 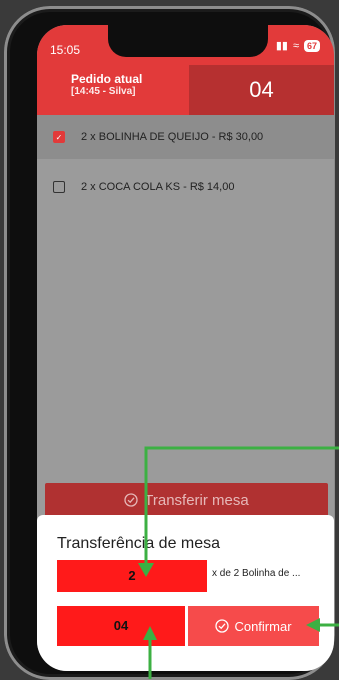 I want to click on system-icons: ▮▮ ≈ 67, so click(x=298, y=45).